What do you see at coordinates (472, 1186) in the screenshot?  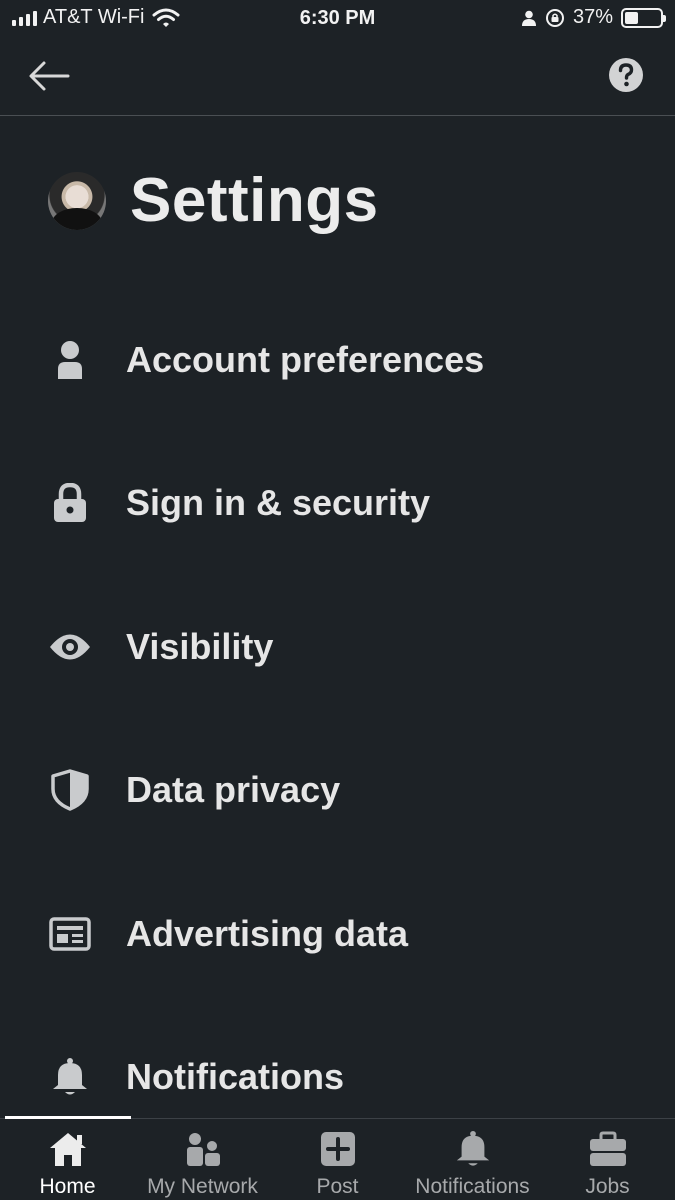 I see `tab-label: Notifications` at bounding box center [472, 1186].